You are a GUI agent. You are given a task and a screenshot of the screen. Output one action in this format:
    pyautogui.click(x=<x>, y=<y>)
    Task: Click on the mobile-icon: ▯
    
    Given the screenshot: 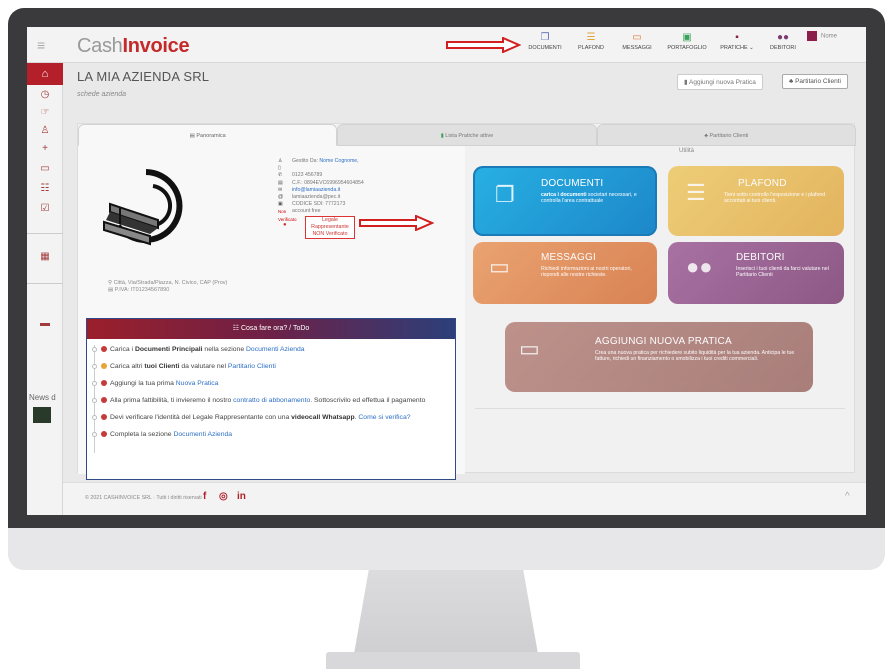 What is the action you would take?
    pyautogui.click(x=279, y=168)
    